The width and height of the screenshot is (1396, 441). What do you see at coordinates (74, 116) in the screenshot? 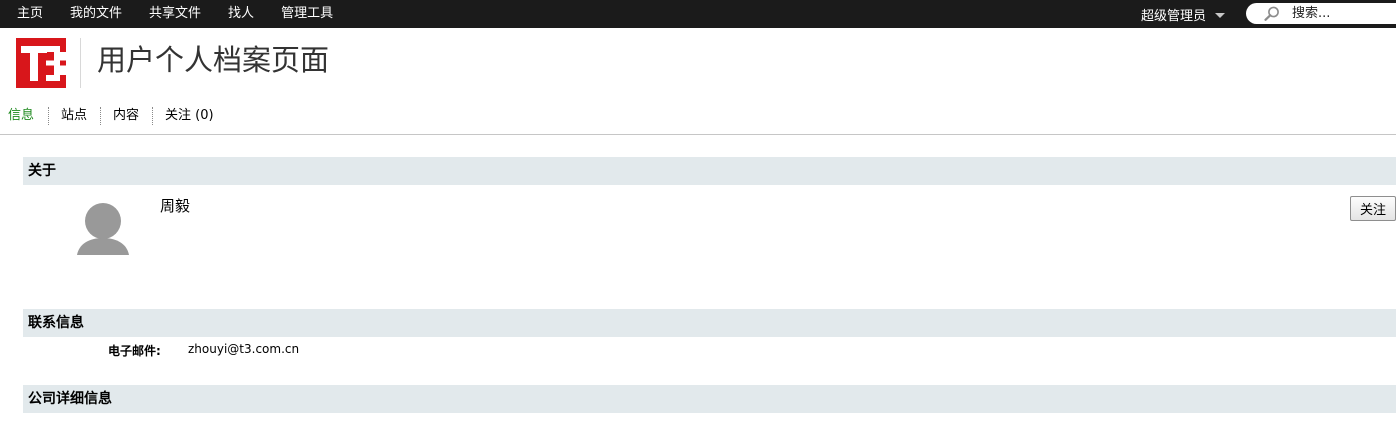
I see `tab-sites: 站点` at bounding box center [74, 116].